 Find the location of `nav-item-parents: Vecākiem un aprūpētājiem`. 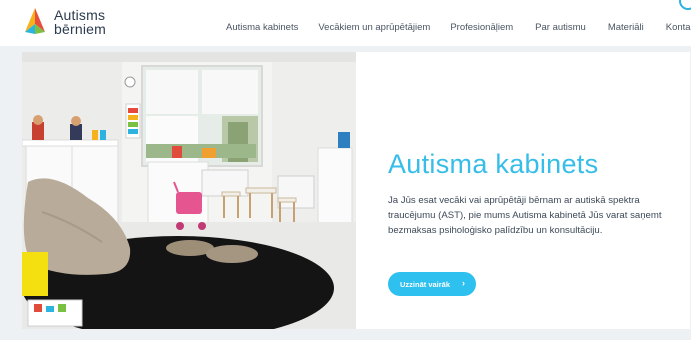

nav-item-parents: Vecākiem un aprūpētājiem is located at coordinates (374, 27).